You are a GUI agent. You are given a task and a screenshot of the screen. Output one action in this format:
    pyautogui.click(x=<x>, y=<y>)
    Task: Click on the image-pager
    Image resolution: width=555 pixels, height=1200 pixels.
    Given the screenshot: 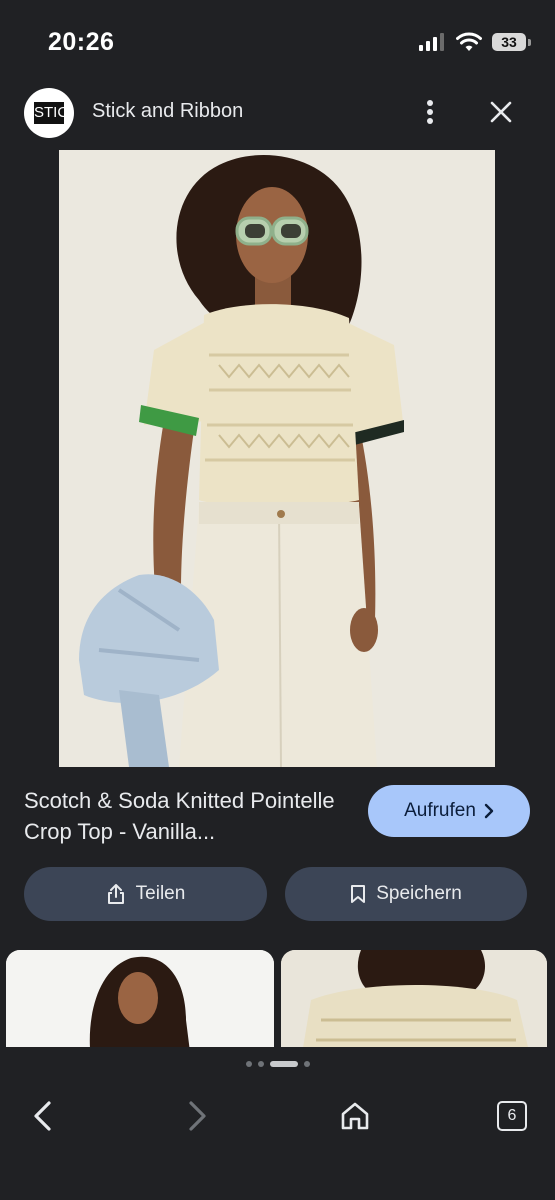 What is the action you would take?
    pyautogui.click(x=277, y=1064)
    